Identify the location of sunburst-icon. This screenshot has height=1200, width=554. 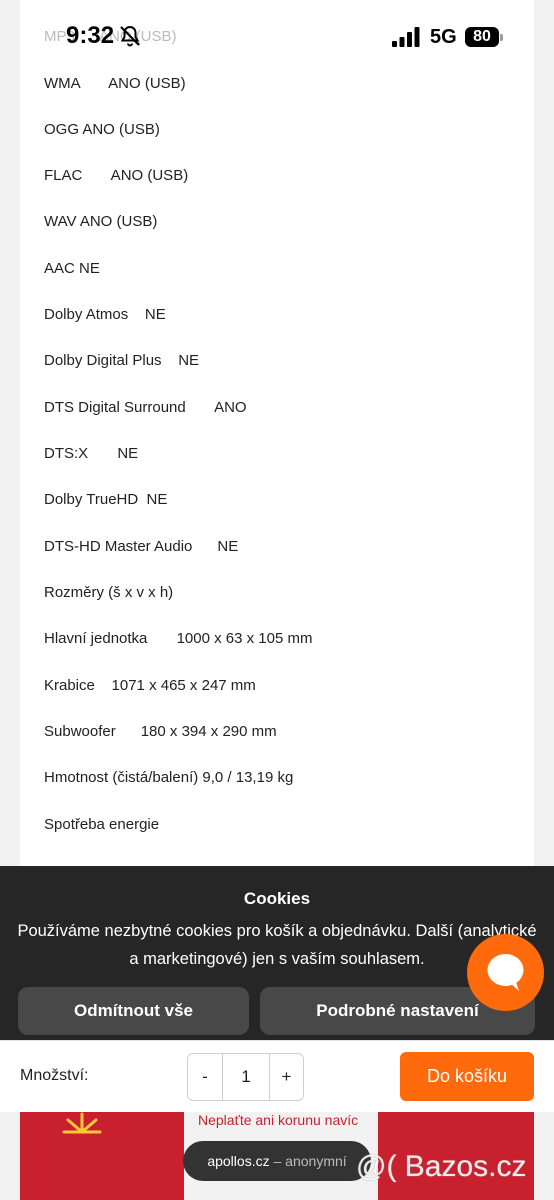
(82, 1123).